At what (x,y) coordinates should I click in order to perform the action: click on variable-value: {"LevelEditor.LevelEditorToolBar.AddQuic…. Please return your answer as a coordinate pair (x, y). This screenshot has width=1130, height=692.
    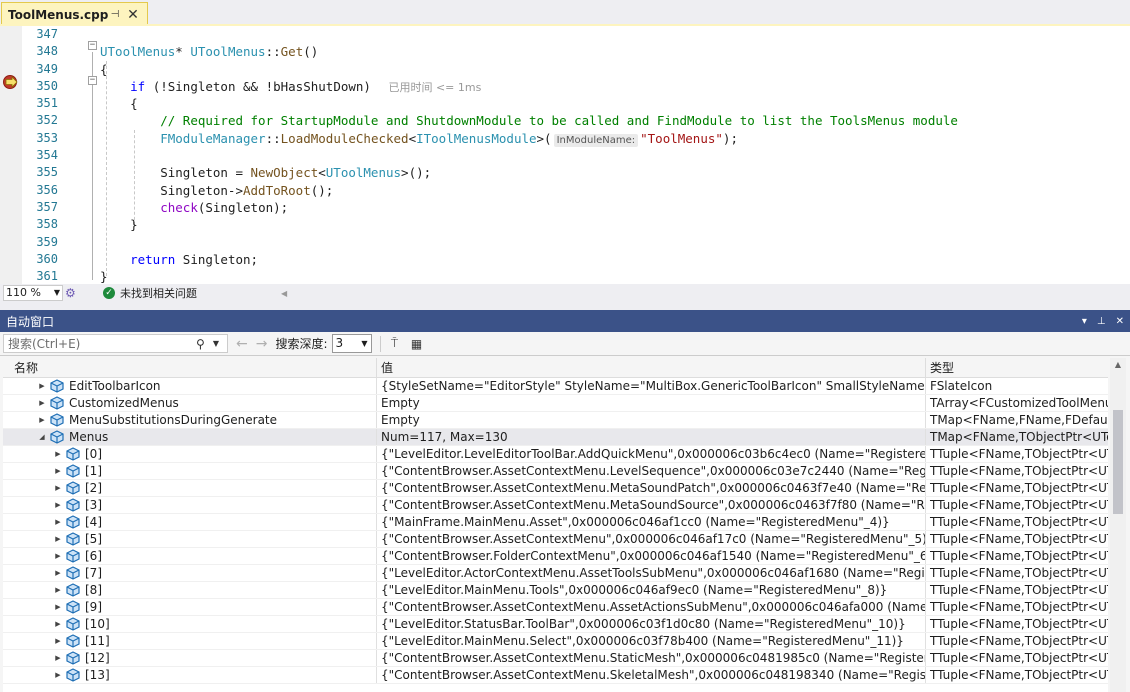
    Looking at the image, I should click on (651, 454).